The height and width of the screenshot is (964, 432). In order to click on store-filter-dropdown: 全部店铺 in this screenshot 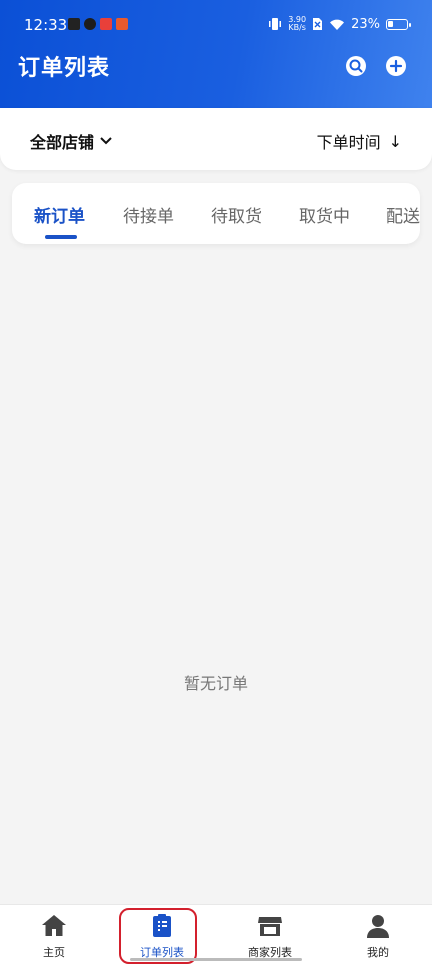, I will do `click(71, 141)`.